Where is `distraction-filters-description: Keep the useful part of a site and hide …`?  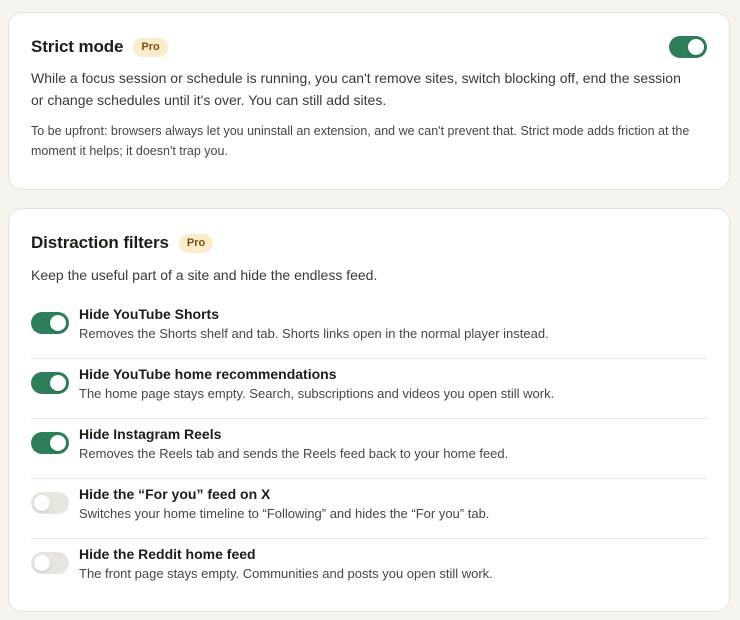
distraction-filters-description: Keep the useful part of a site and hide … is located at coordinates (204, 275).